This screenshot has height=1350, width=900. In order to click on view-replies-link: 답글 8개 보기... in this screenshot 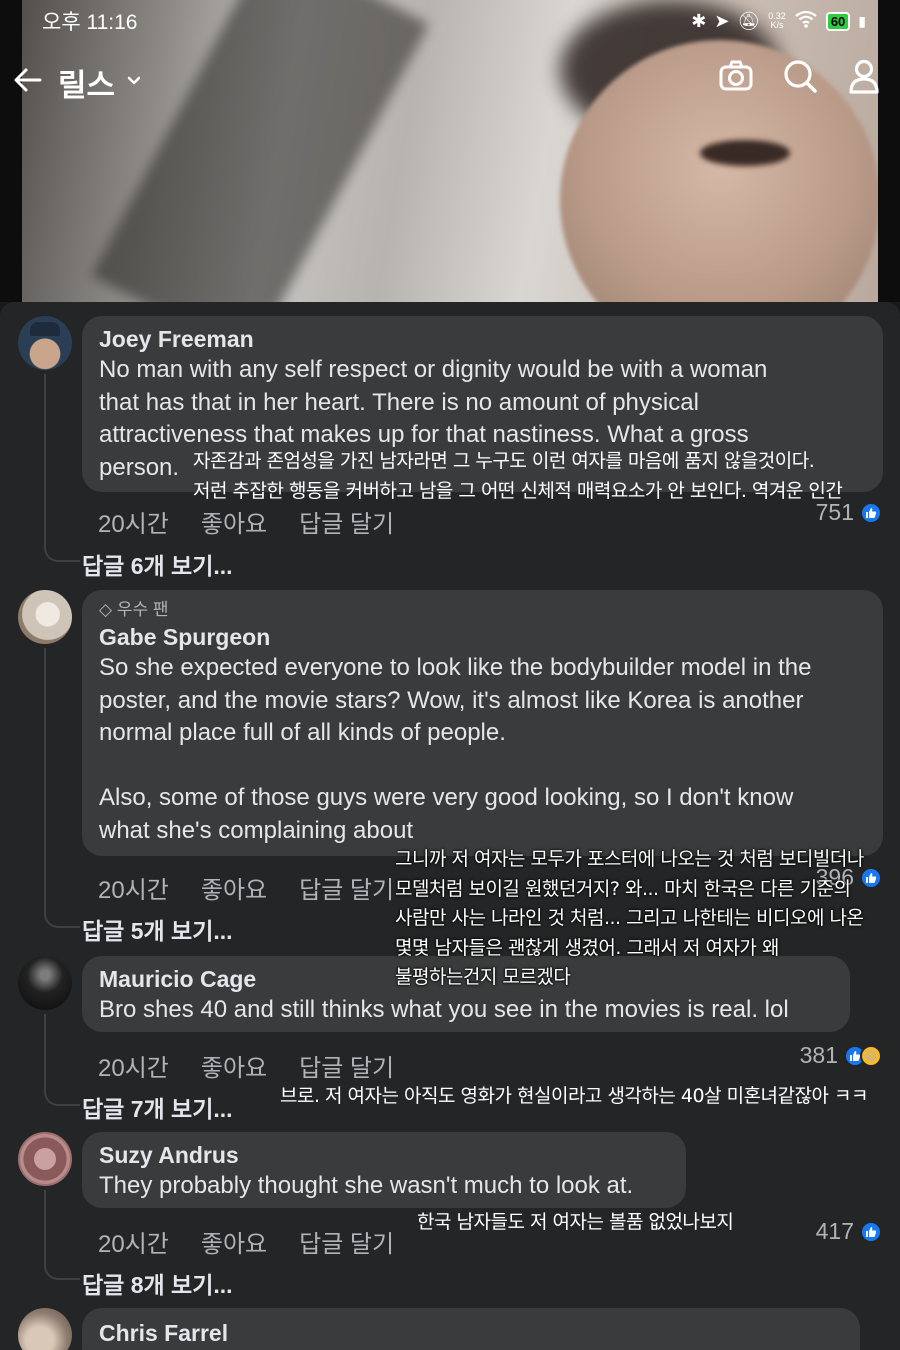, I will do `click(157, 1283)`.